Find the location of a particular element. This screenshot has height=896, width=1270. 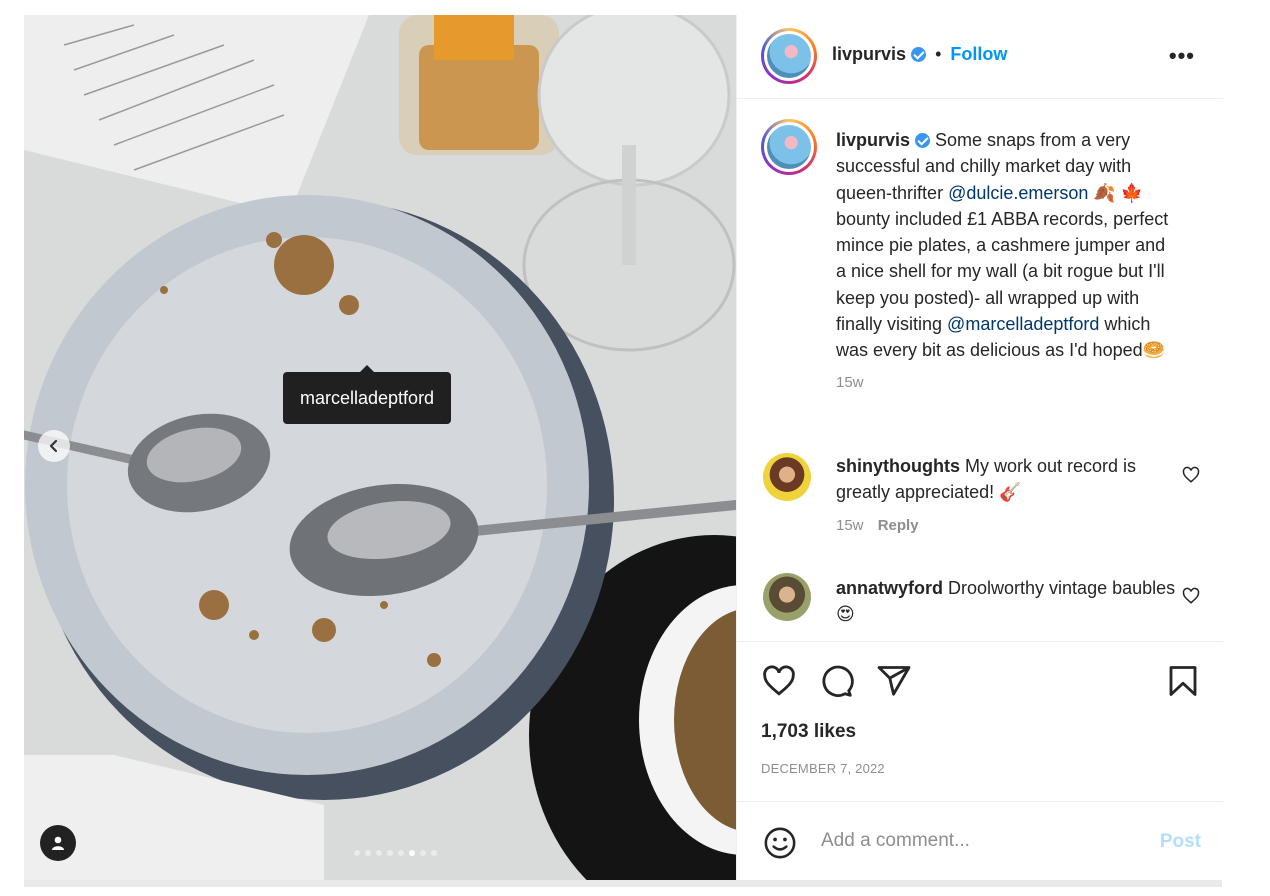

carousel-prev-button is located at coordinates (54, 446).